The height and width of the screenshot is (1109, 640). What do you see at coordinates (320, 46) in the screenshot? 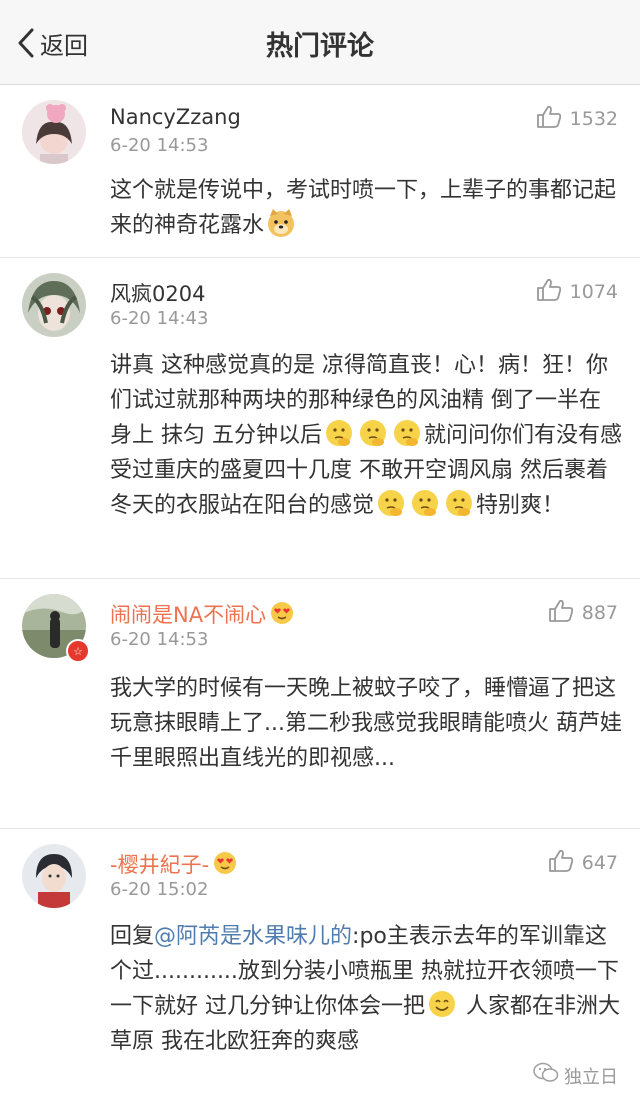
I see `page-title: 热门评论` at bounding box center [320, 46].